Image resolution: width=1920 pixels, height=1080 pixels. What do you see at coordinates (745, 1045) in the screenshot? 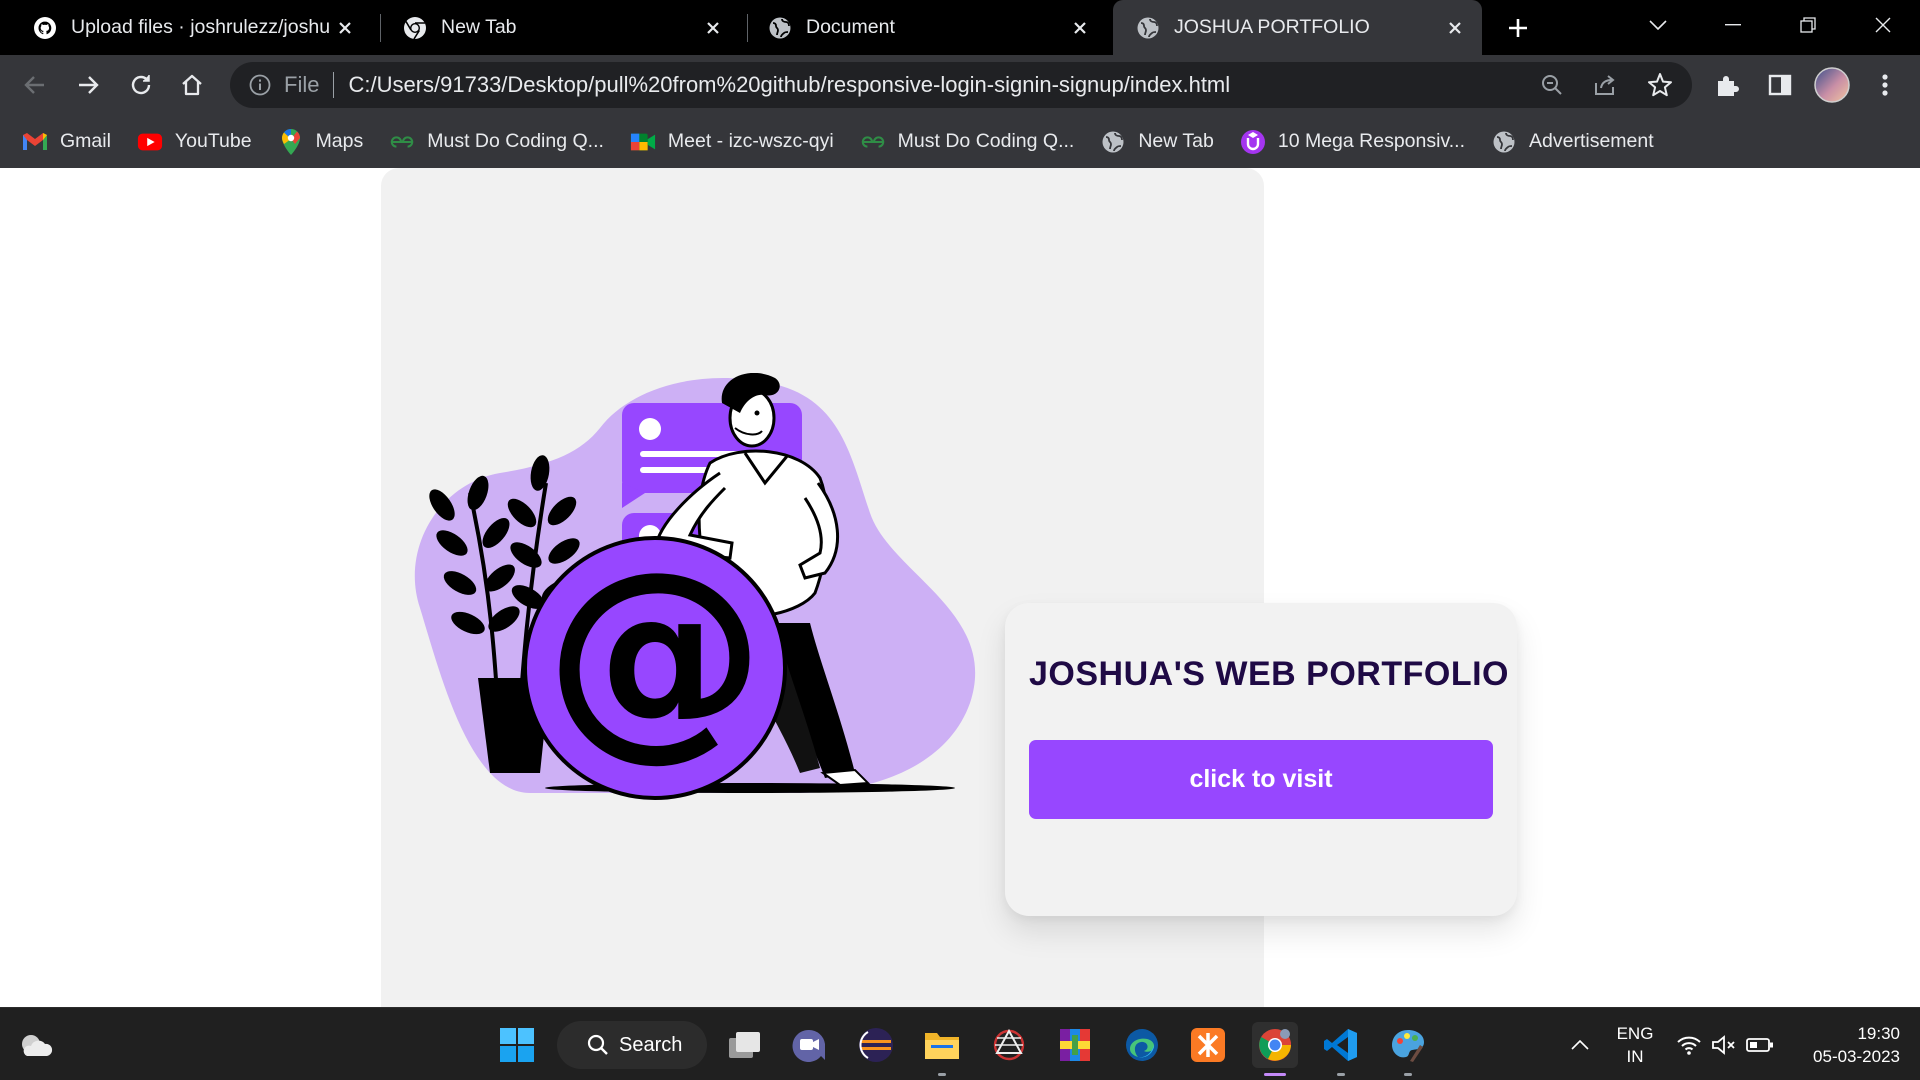
I see `task-view-icon` at bounding box center [745, 1045].